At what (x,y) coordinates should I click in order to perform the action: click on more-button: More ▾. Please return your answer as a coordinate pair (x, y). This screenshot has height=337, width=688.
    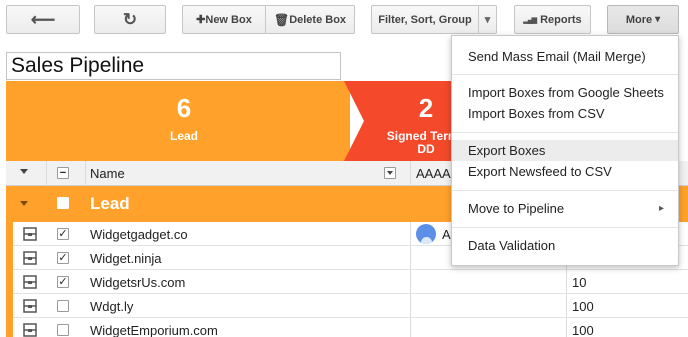
    Looking at the image, I should click on (643, 19).